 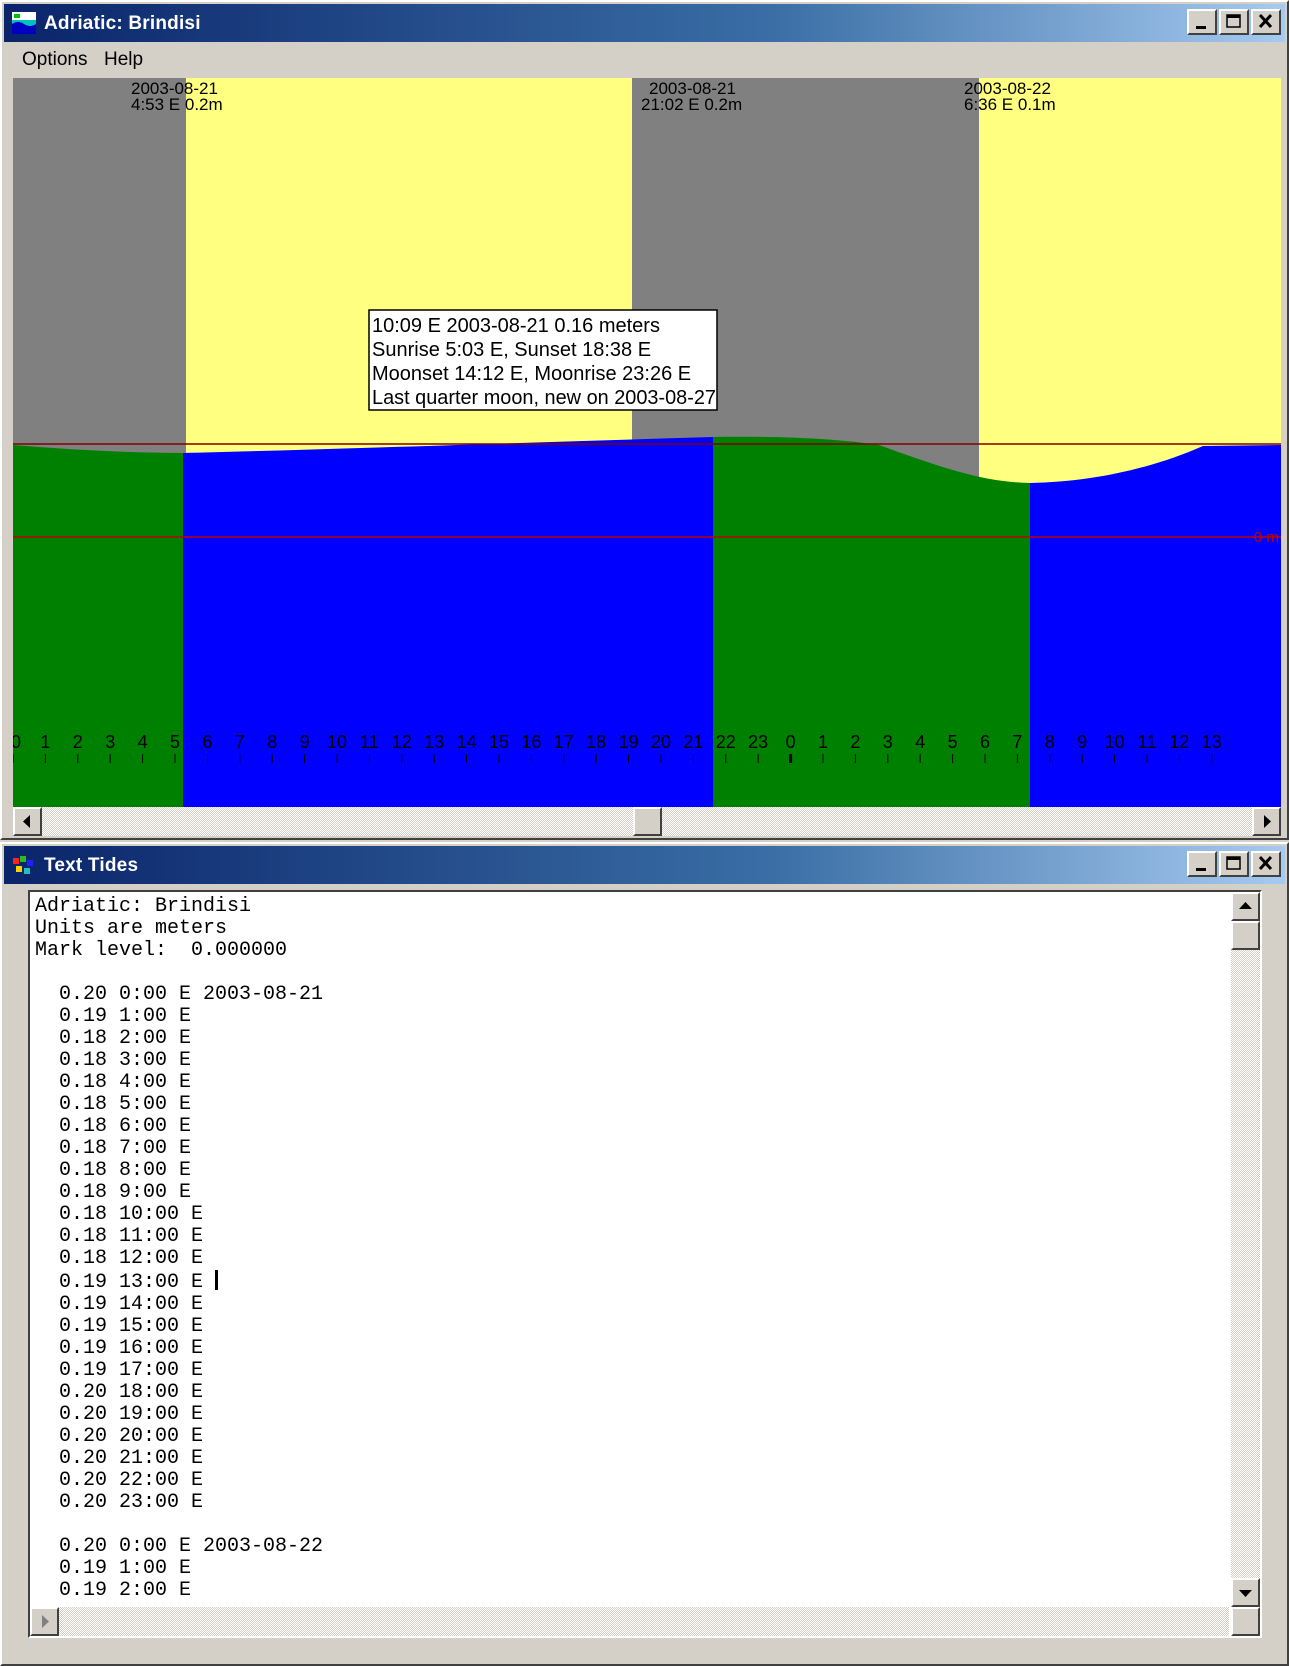 I want to click on size-grip, so click(x=1245, y=1621).